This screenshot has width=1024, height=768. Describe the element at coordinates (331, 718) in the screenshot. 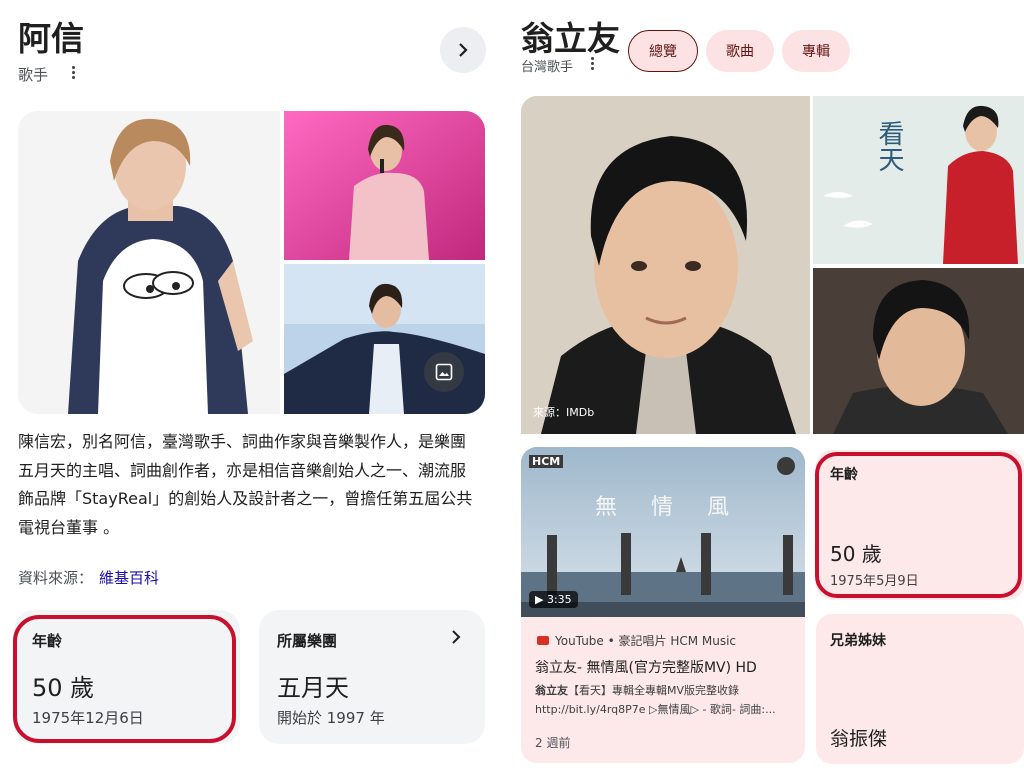

I see `band-since: 開始於 1997 年` at that location.